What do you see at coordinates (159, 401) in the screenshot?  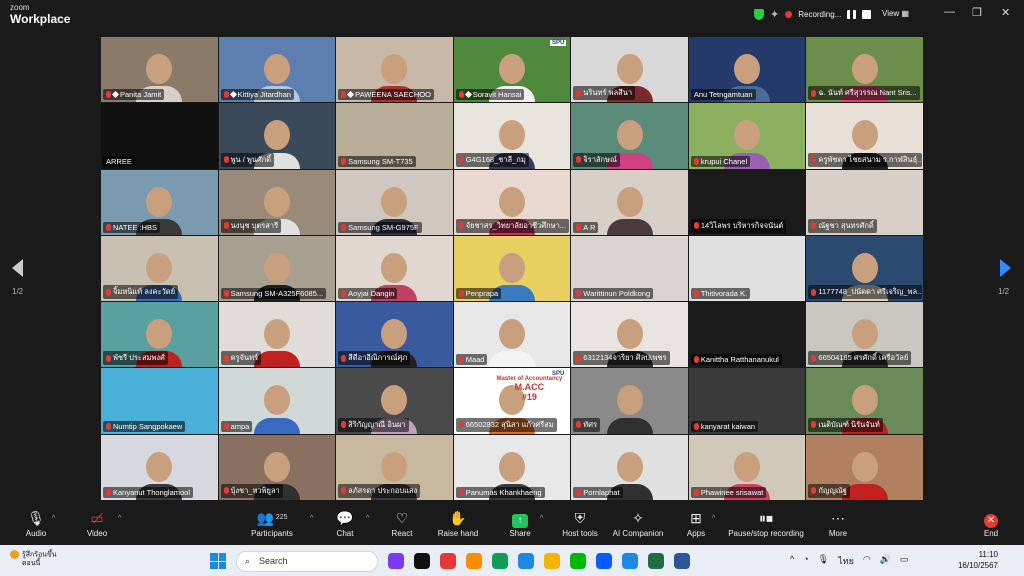 I see `participant-tile: Numtip Sangpokaew` at bounding box center [159, 401].